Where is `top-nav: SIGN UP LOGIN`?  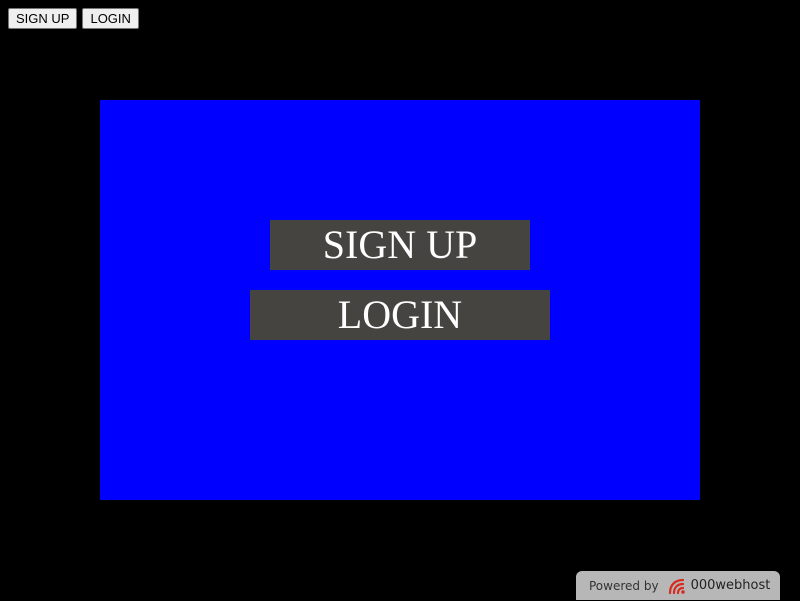 top-nav: SIGN UP LOGIN is located at coordinates (73, 18).